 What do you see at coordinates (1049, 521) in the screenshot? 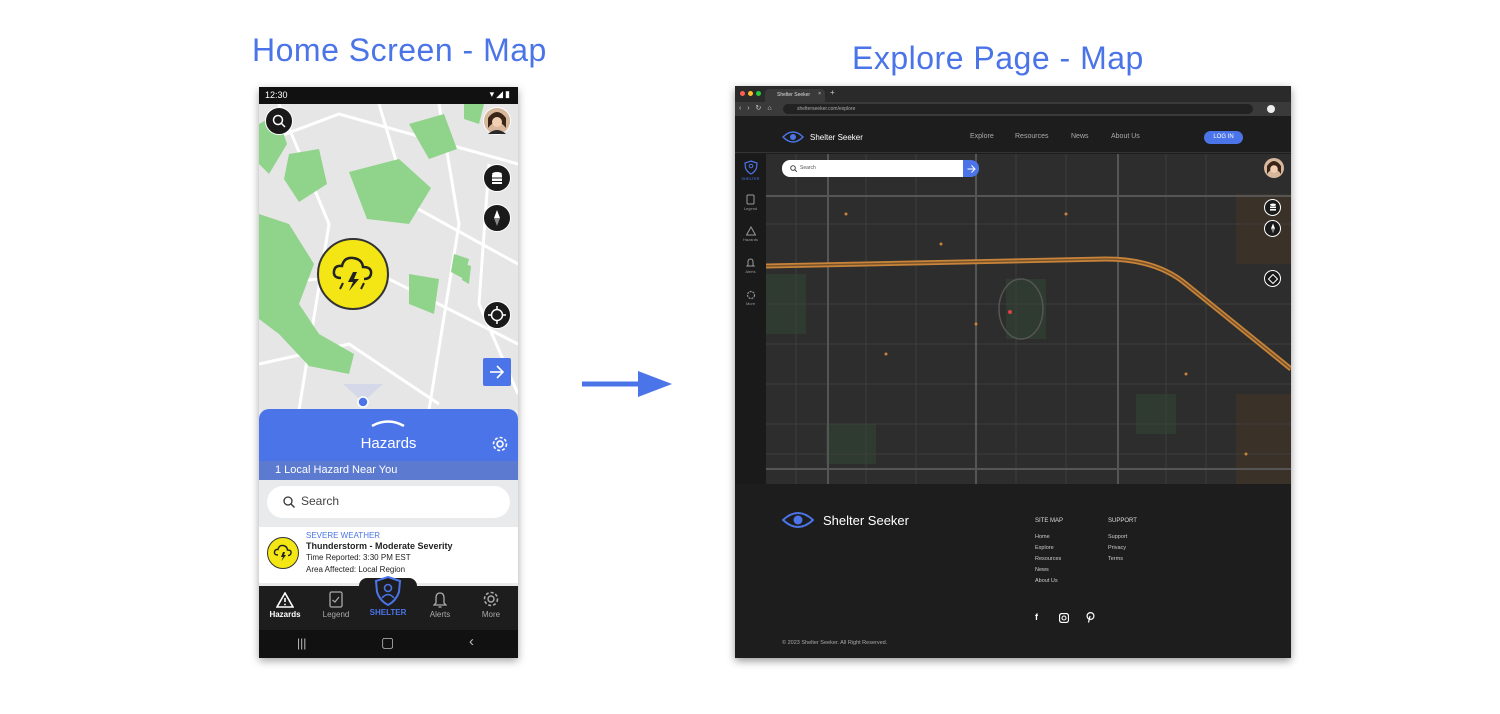
I see `sitemap-heading: SITE MAP` at bounding box center [1049, 521].